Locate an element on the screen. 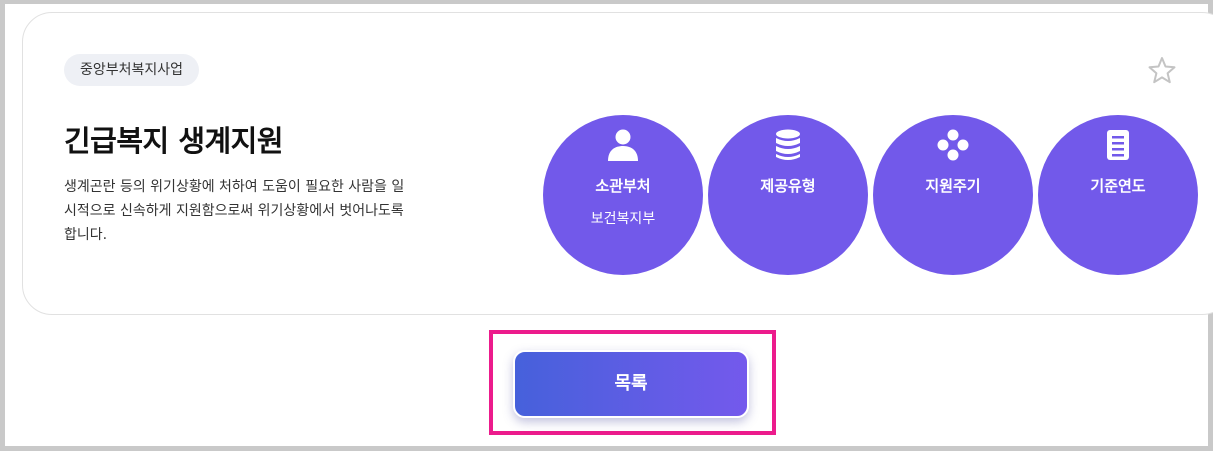 This screenshot has width=1213, height=451. list-button: 목록 is located at coordinates (631, 384).